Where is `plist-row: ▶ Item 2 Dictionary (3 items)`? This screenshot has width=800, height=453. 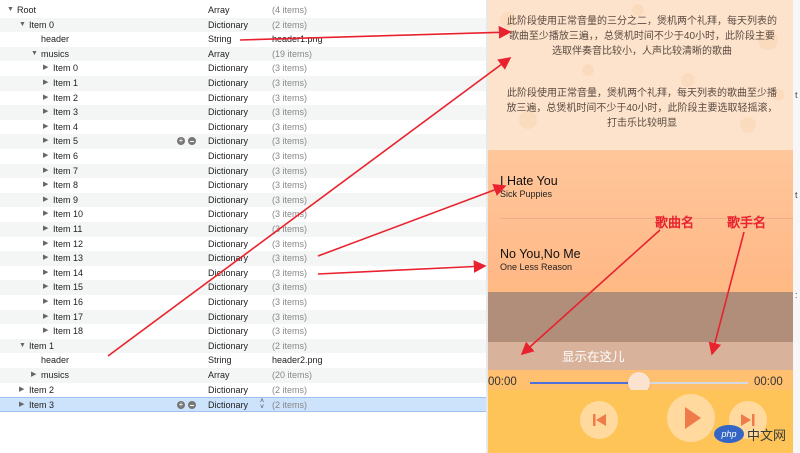
plist-row: ▶ Item 2 Dictionary (3 items) is located at coordinates (243, 98).